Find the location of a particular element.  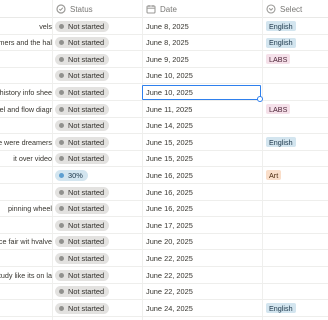

date-cell: June 20, 2025 is located at coordinates (169, 242).